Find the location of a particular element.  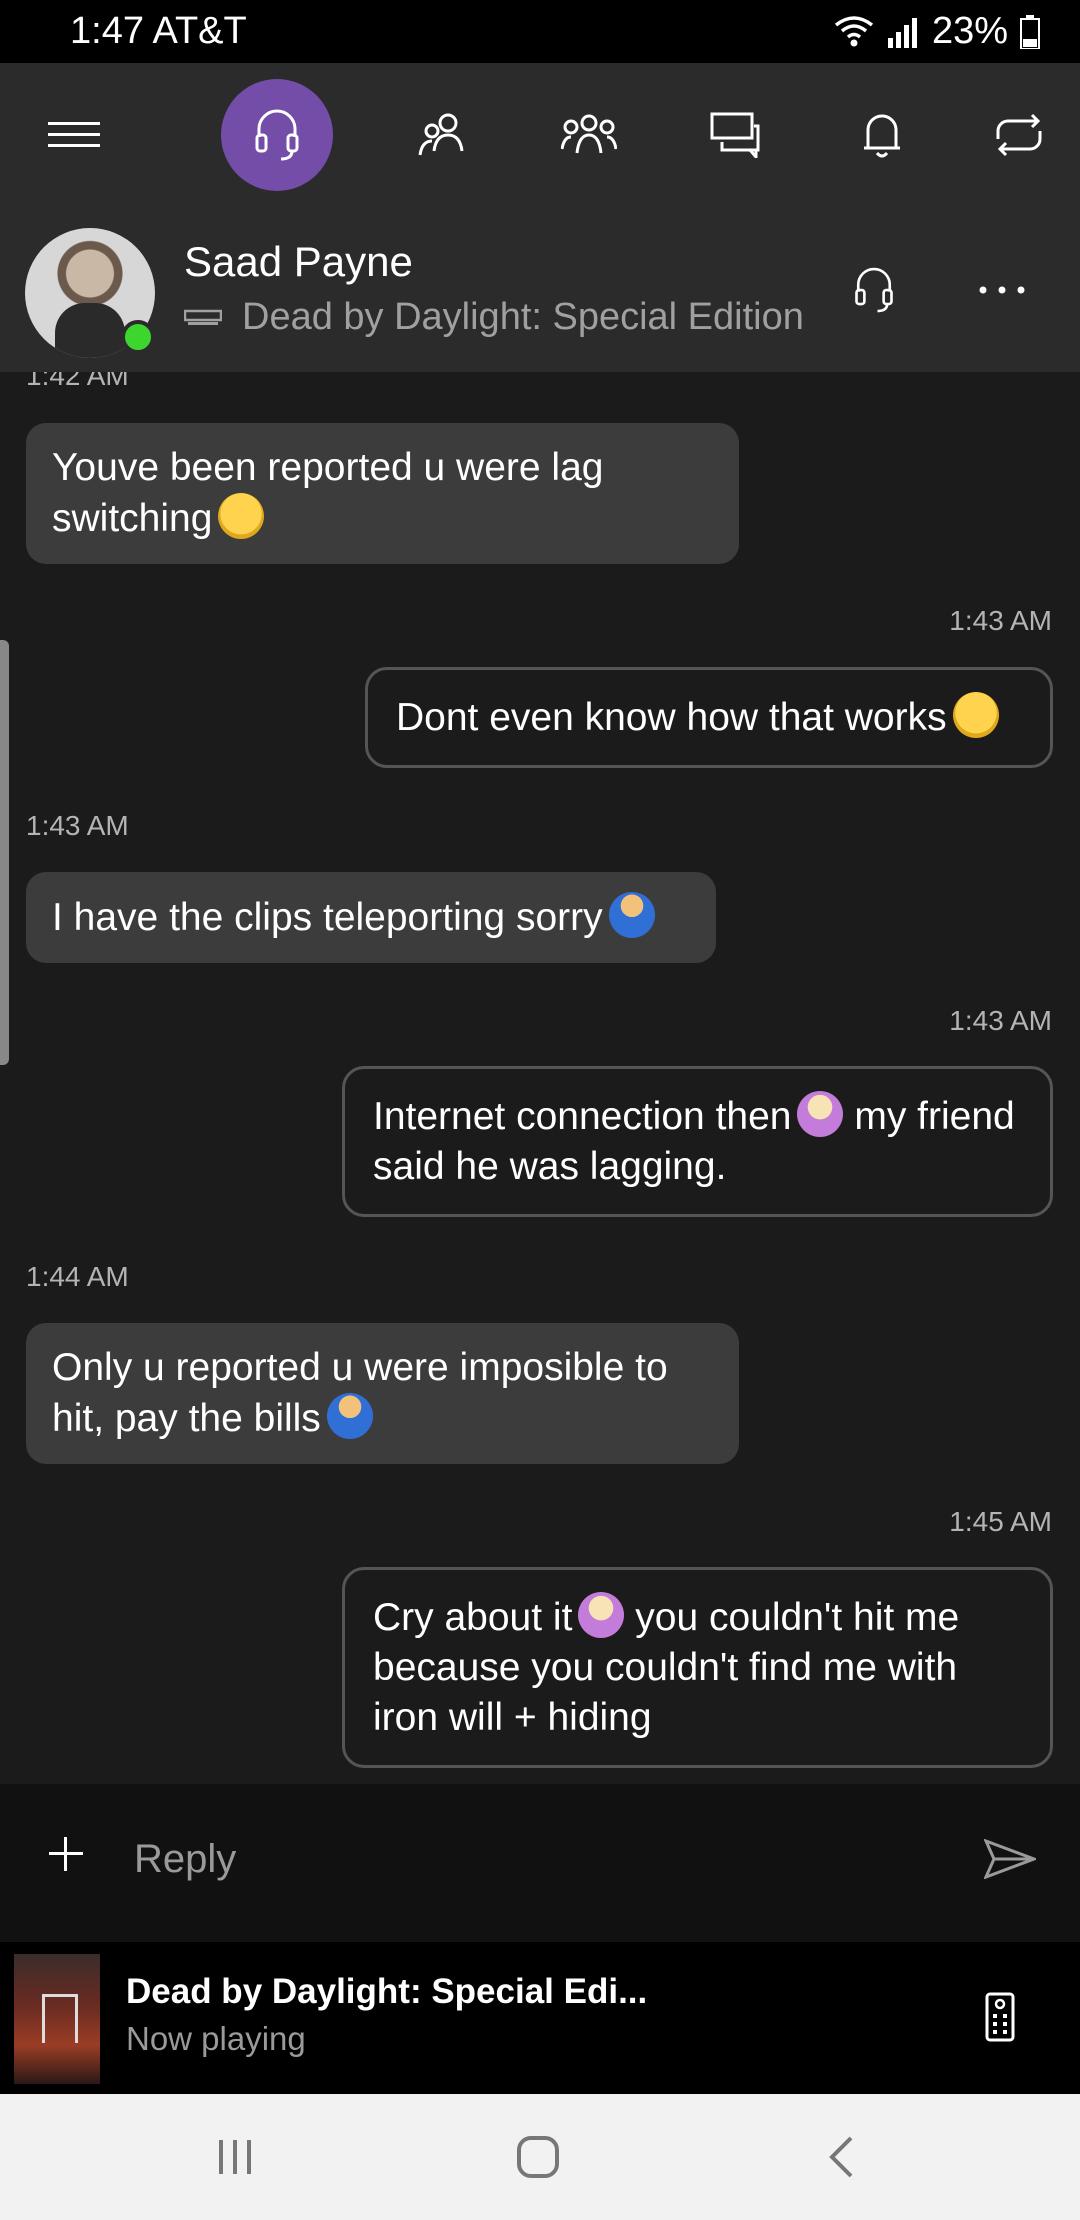

clubs-tab is located at coordinates (589, 135).